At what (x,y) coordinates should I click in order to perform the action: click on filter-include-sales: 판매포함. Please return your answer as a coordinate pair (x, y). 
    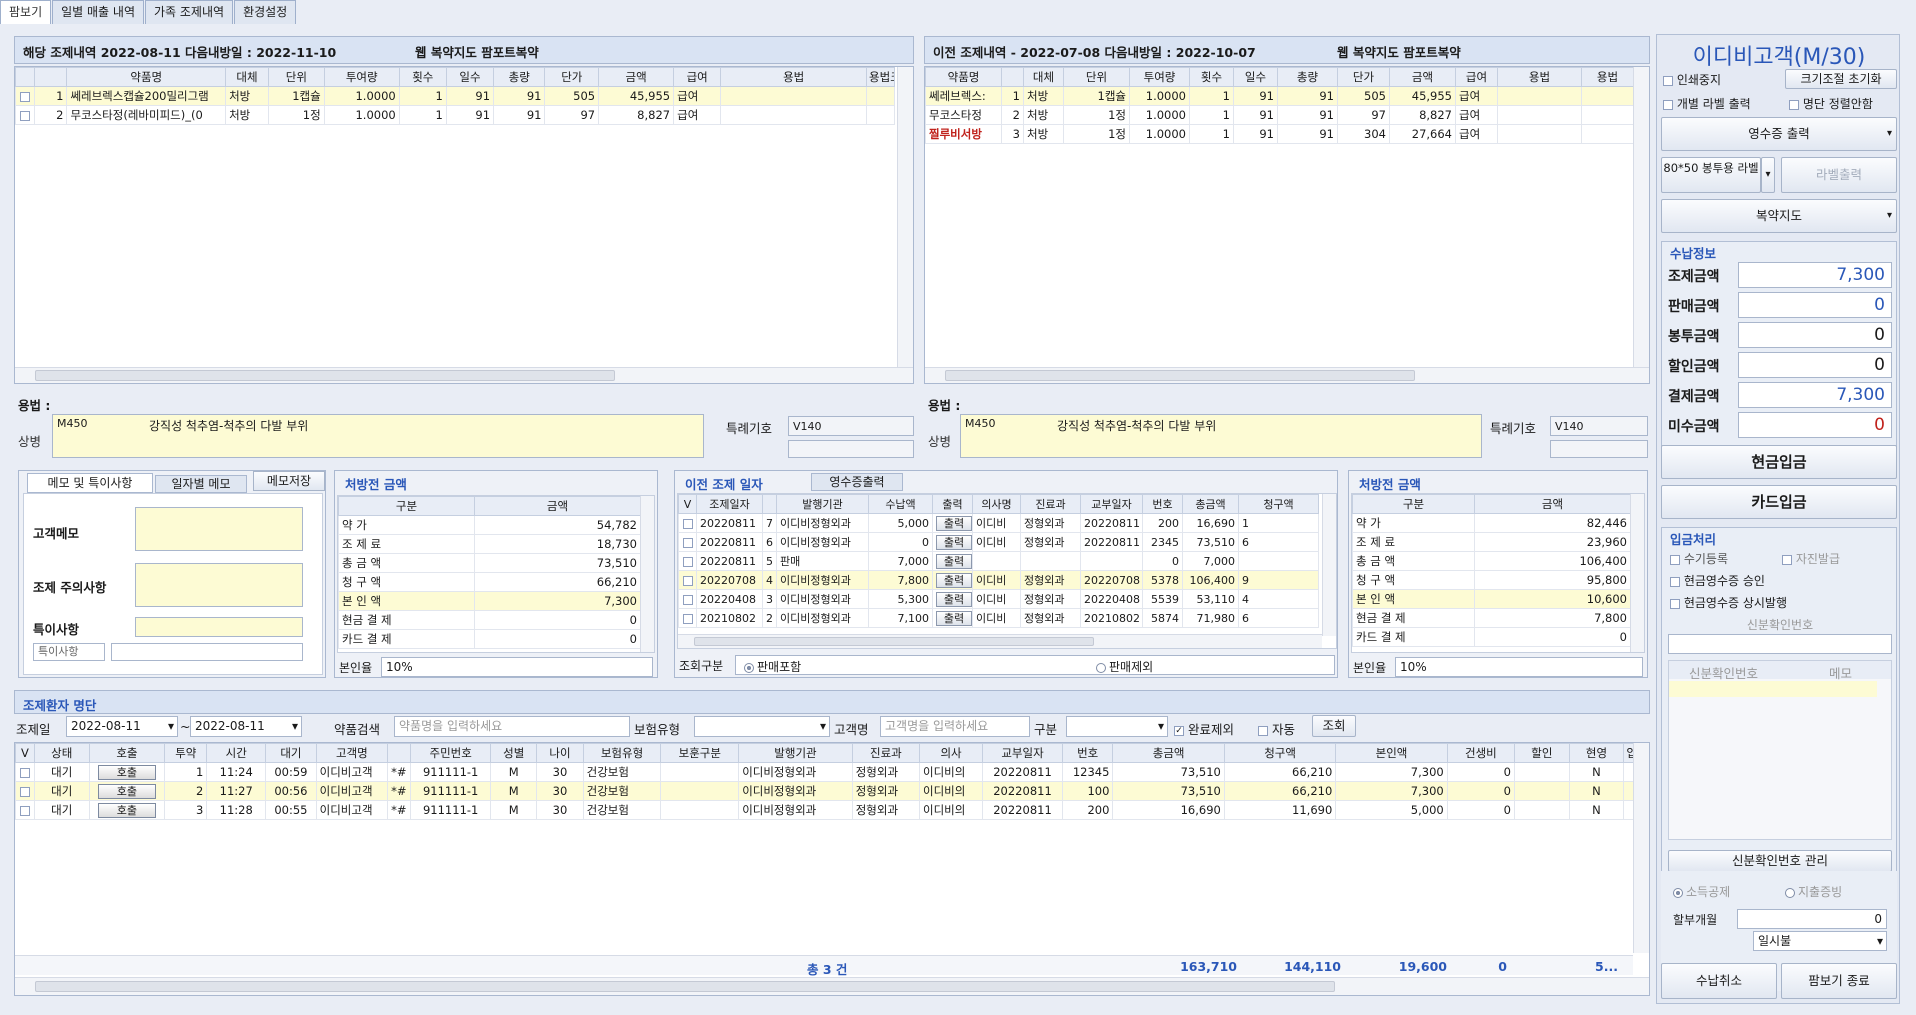
    Looking at the image, I should click on (772, 666).